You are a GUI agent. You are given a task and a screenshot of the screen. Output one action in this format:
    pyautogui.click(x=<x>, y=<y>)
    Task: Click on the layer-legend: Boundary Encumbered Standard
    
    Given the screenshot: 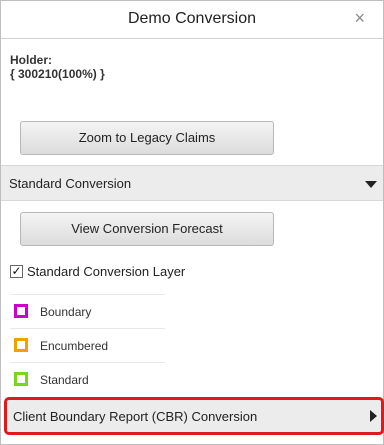 What is the action you would take?
    pyautogui.click(x=87, y=345)
    